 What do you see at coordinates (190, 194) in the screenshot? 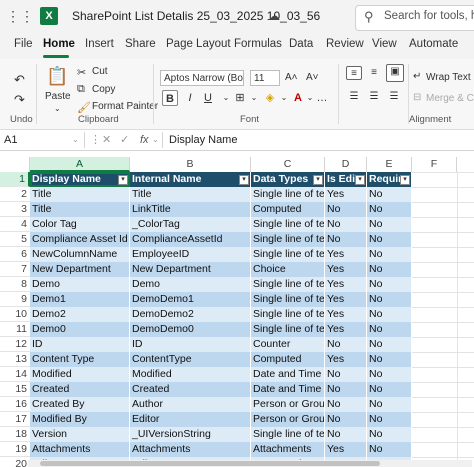
I see `cell-internal-name: Title` at bounding box center [190, 194].